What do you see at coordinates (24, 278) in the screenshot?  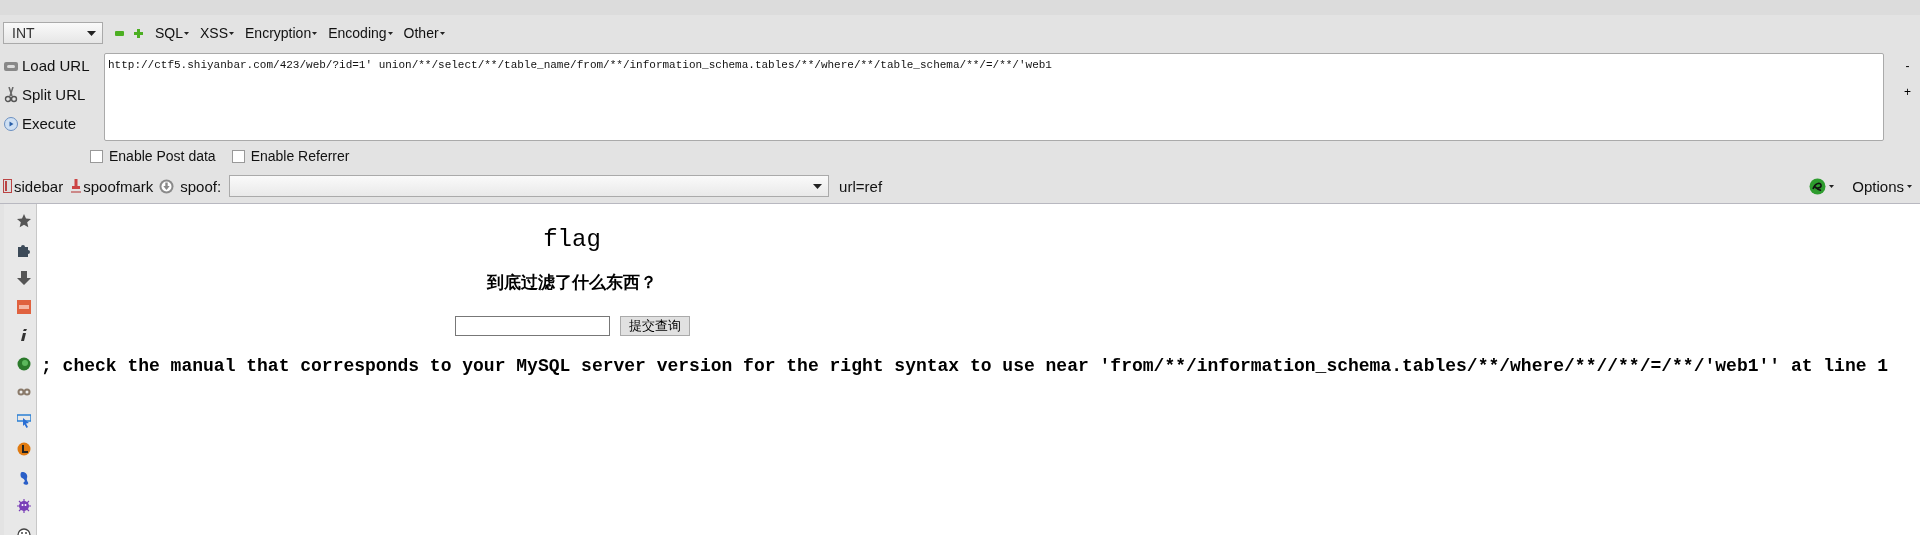 I see `down-arrow-icon` at bounding box center [24, 278].